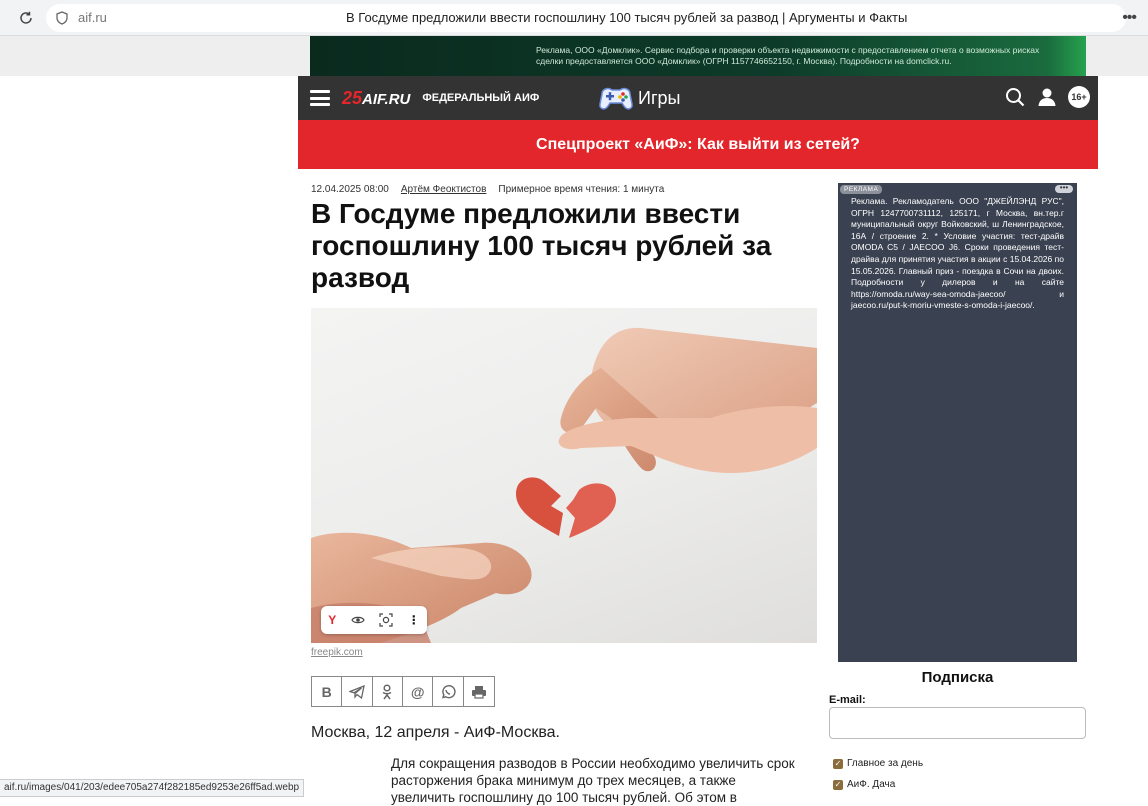 This screenshot has width=1148, height=806. I want to click on site-logo: 25 AIF.RU, so click(376, 98).